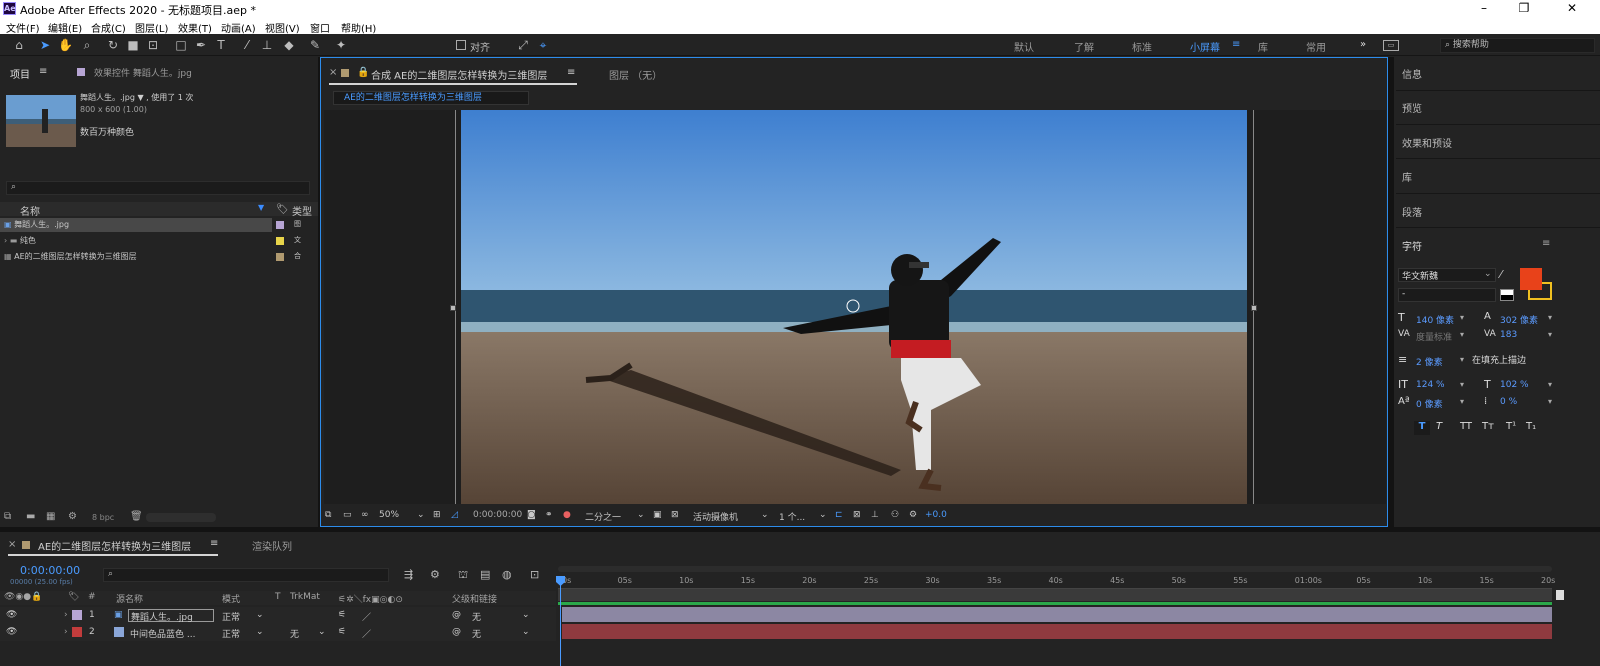  What do you see at coordinates (1429, 403) in the screenshot?
I see `baseline-shift-value: 0 像素` at bounding box center [1429, 403].